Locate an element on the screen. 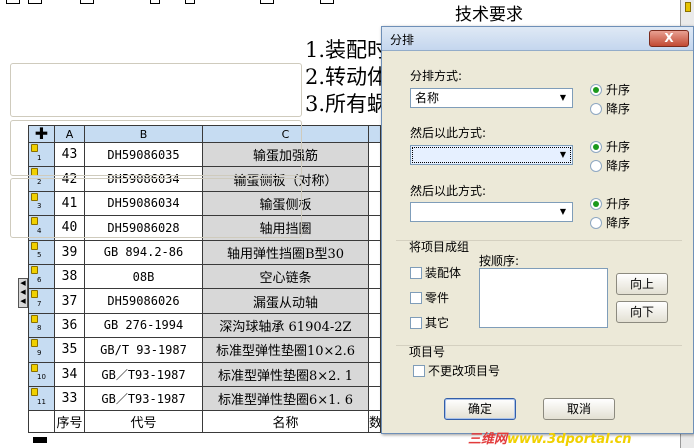 The image size is (694, 448). then-by-label-2: 然后以此方式: is located at coordinates (448, 191).